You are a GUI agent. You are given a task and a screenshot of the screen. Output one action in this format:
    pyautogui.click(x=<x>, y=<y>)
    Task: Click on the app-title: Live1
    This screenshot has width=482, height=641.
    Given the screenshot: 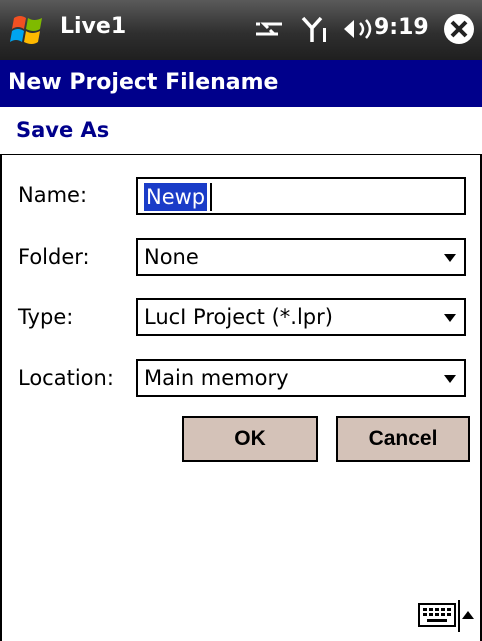 What is the action you would take?
    pyautogui.click(x=93, y=26)
    